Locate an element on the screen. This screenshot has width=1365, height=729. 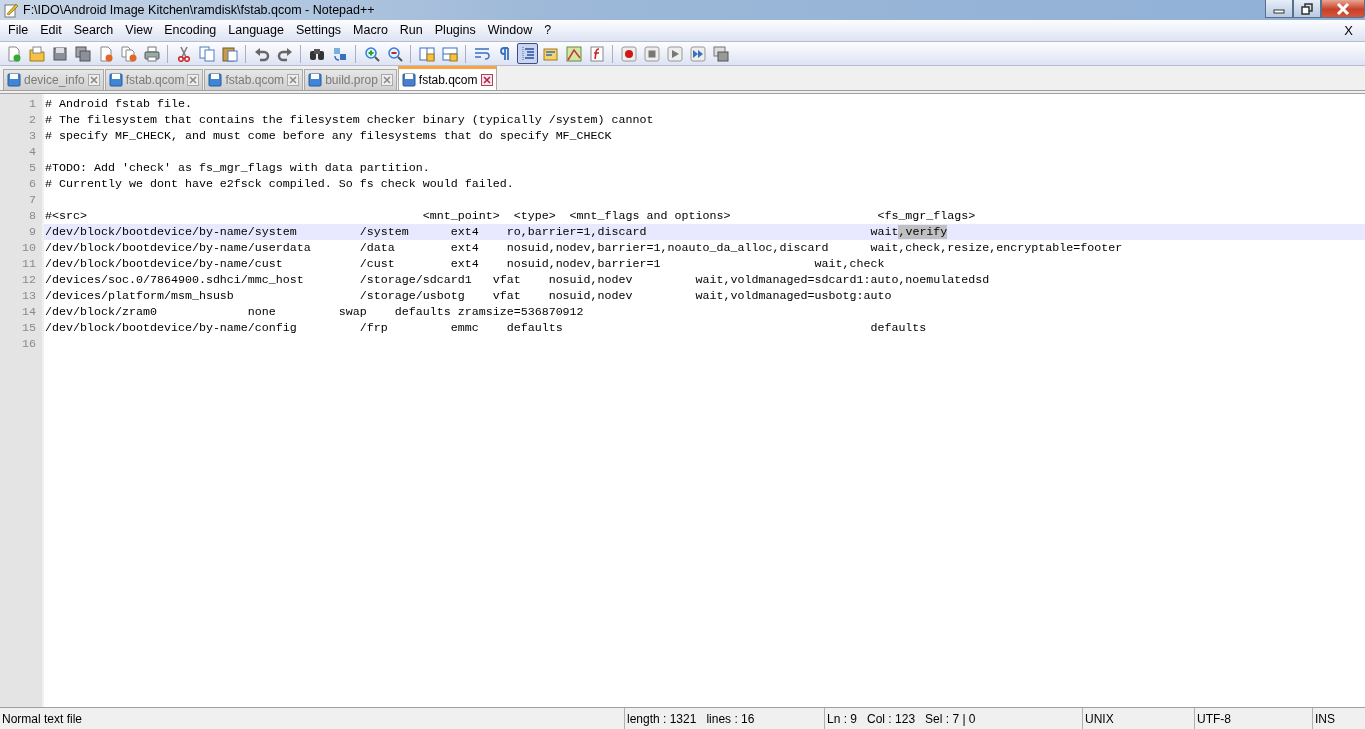
word-wrap-icon is located at coordinates (481, 53).